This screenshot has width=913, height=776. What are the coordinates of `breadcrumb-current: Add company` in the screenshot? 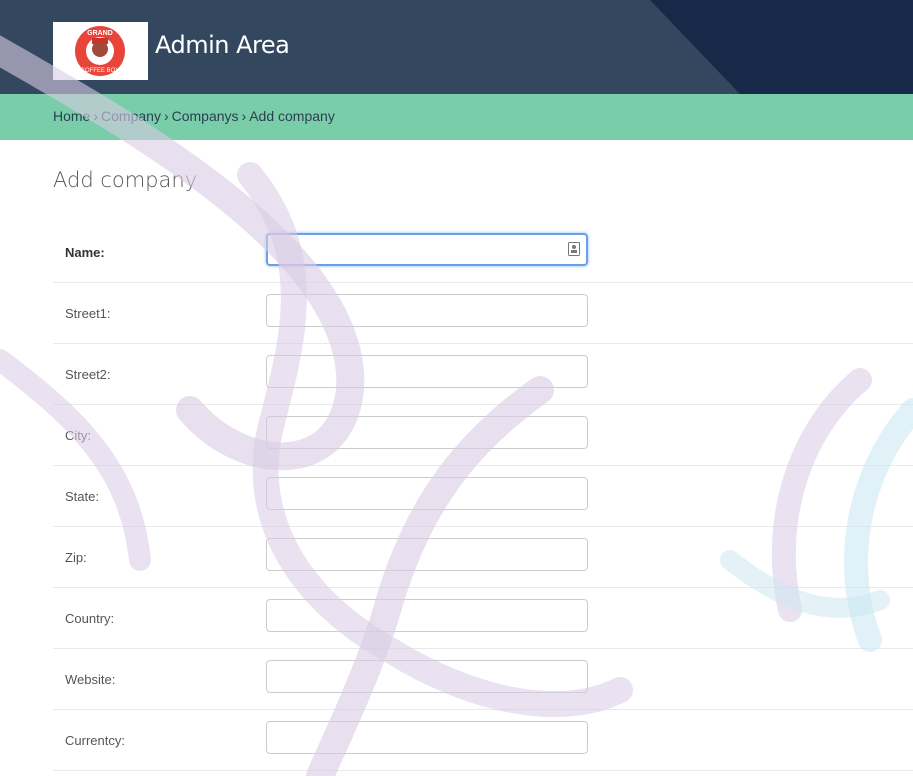 It's located at (292, 116).